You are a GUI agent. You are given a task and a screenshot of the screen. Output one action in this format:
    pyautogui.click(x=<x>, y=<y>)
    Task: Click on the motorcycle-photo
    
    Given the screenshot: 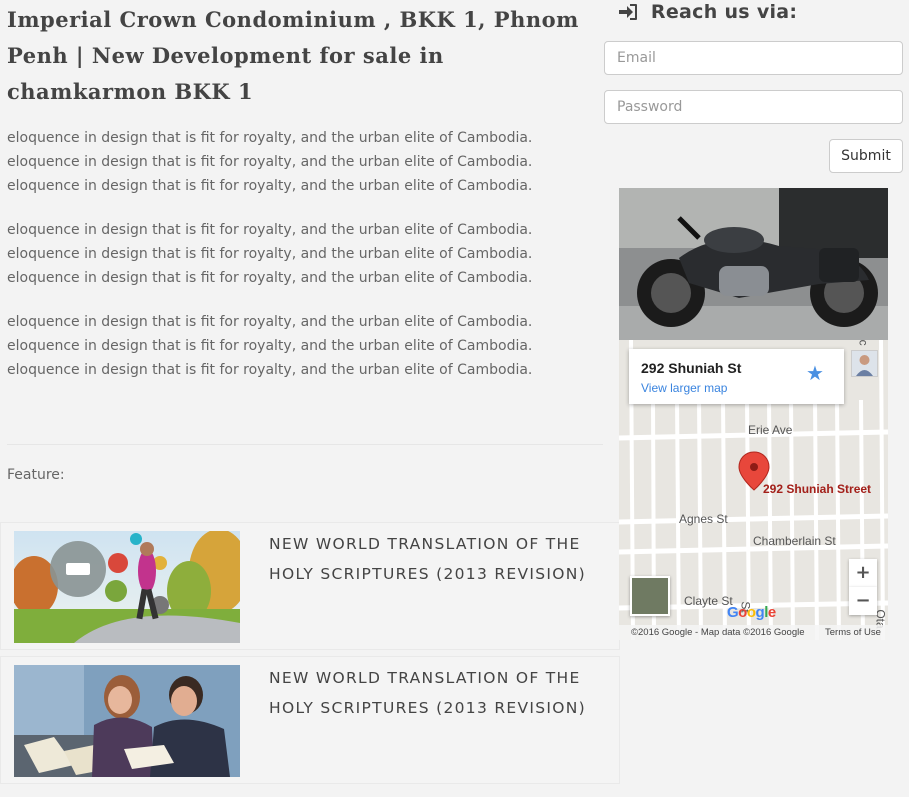 What is the action you would take?
    pyautogui.click(x=753, y=264)
    